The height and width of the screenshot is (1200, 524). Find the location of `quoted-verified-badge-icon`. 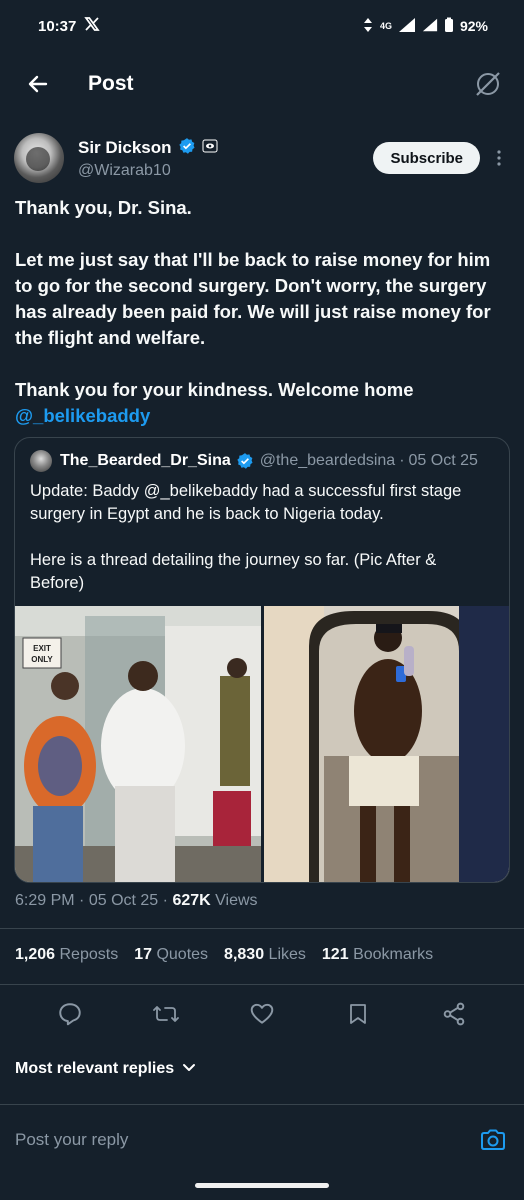

quoted-verified-badge-icon is located at coordinates (245, 461).